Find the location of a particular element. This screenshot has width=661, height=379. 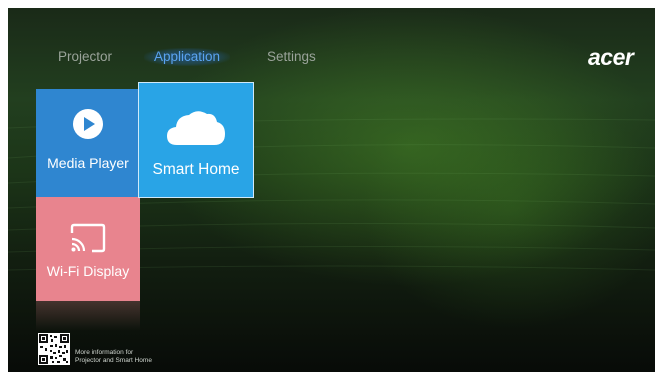

more-info-line2: Projector and Smart Home is located at coordinates (113, 360).